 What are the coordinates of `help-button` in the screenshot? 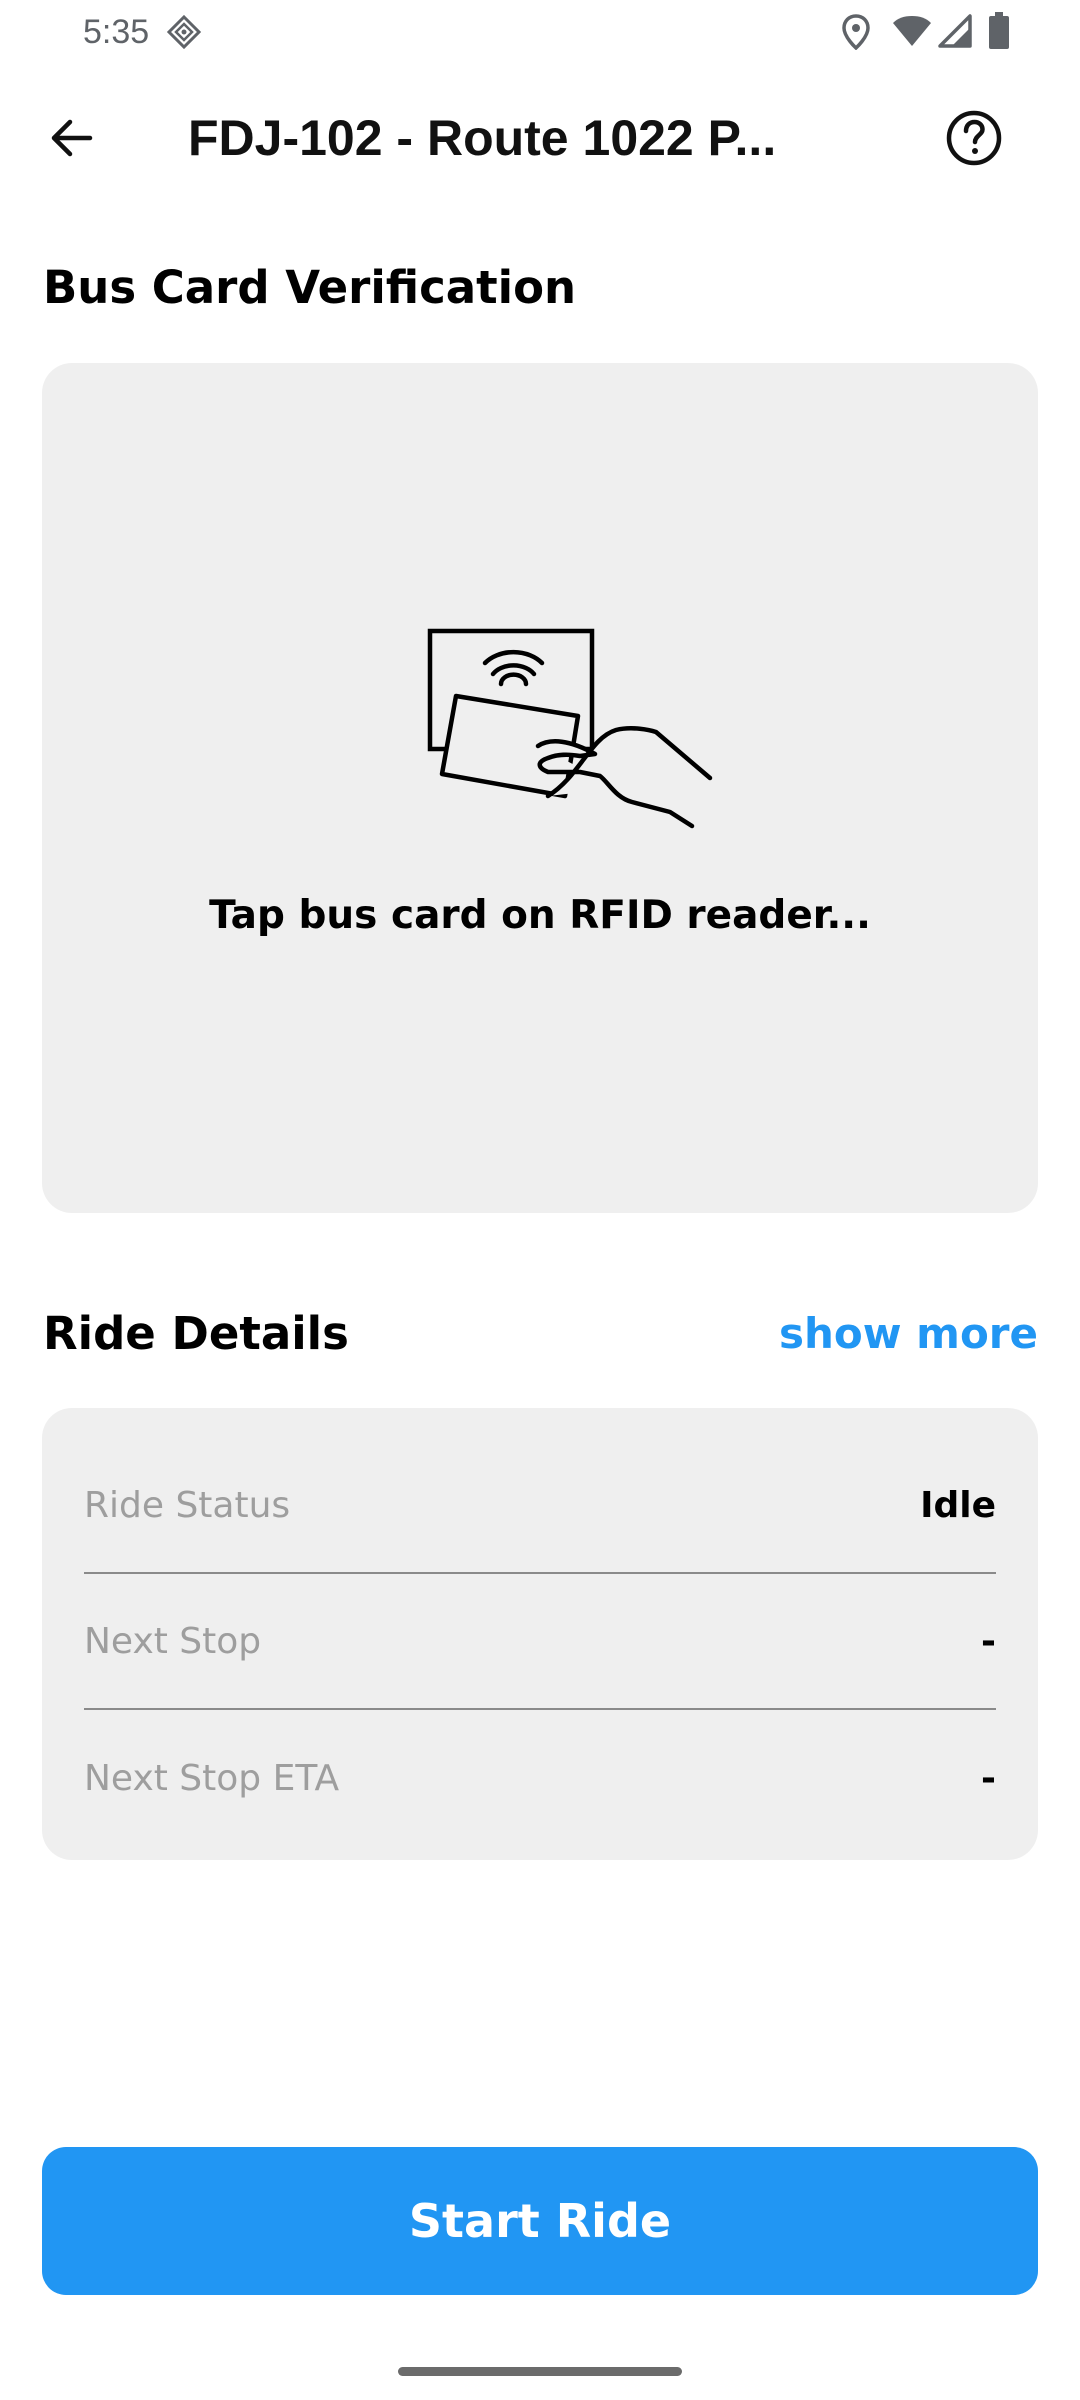 It's located at (974, 138).